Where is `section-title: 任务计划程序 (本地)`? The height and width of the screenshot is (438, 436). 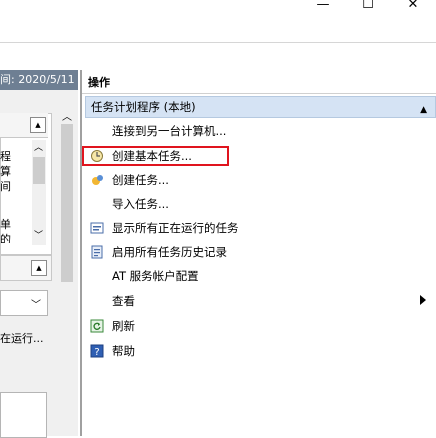
section-title: 任务计划程序 (本地) is located at coordinates (143, 107).